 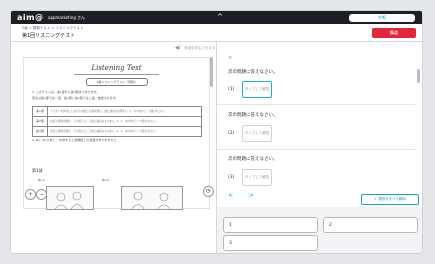 I want to click on next-question-button: >, so click(x=251, y=195).